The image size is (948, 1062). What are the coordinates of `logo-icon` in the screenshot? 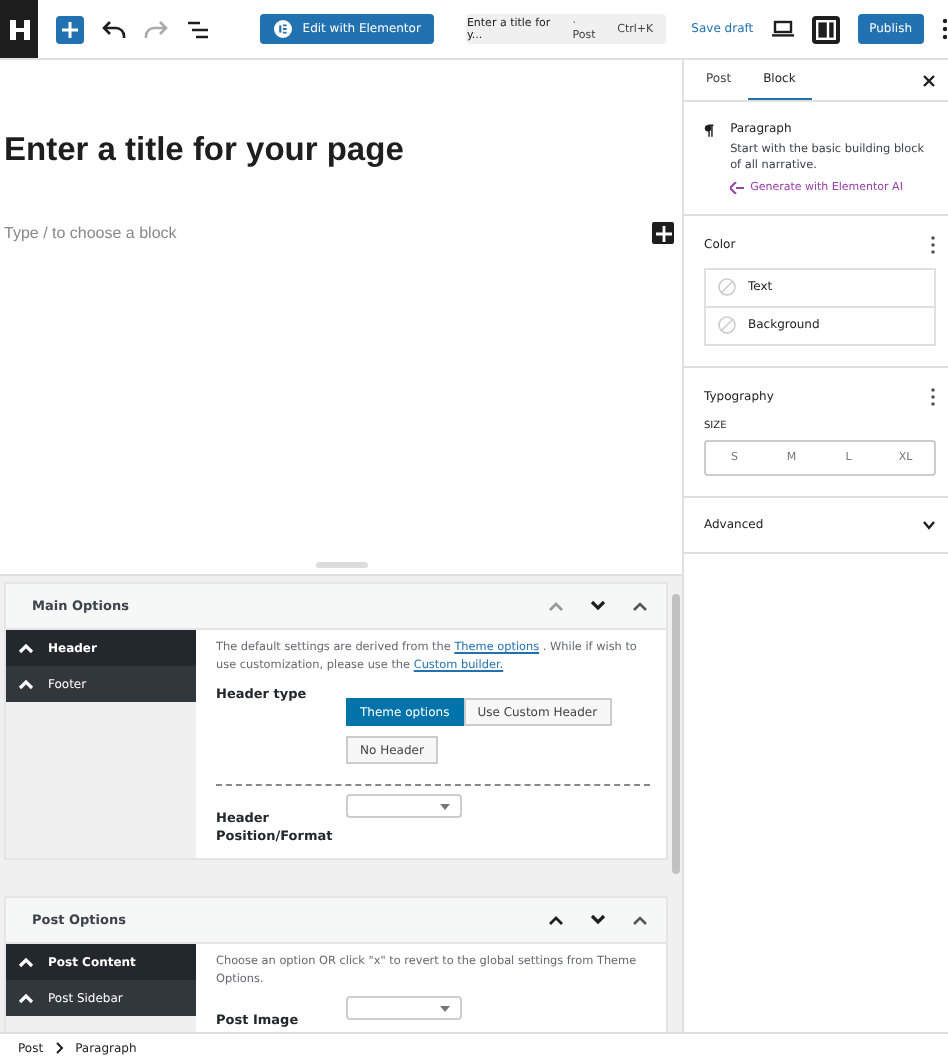 It's located at (19, 29).